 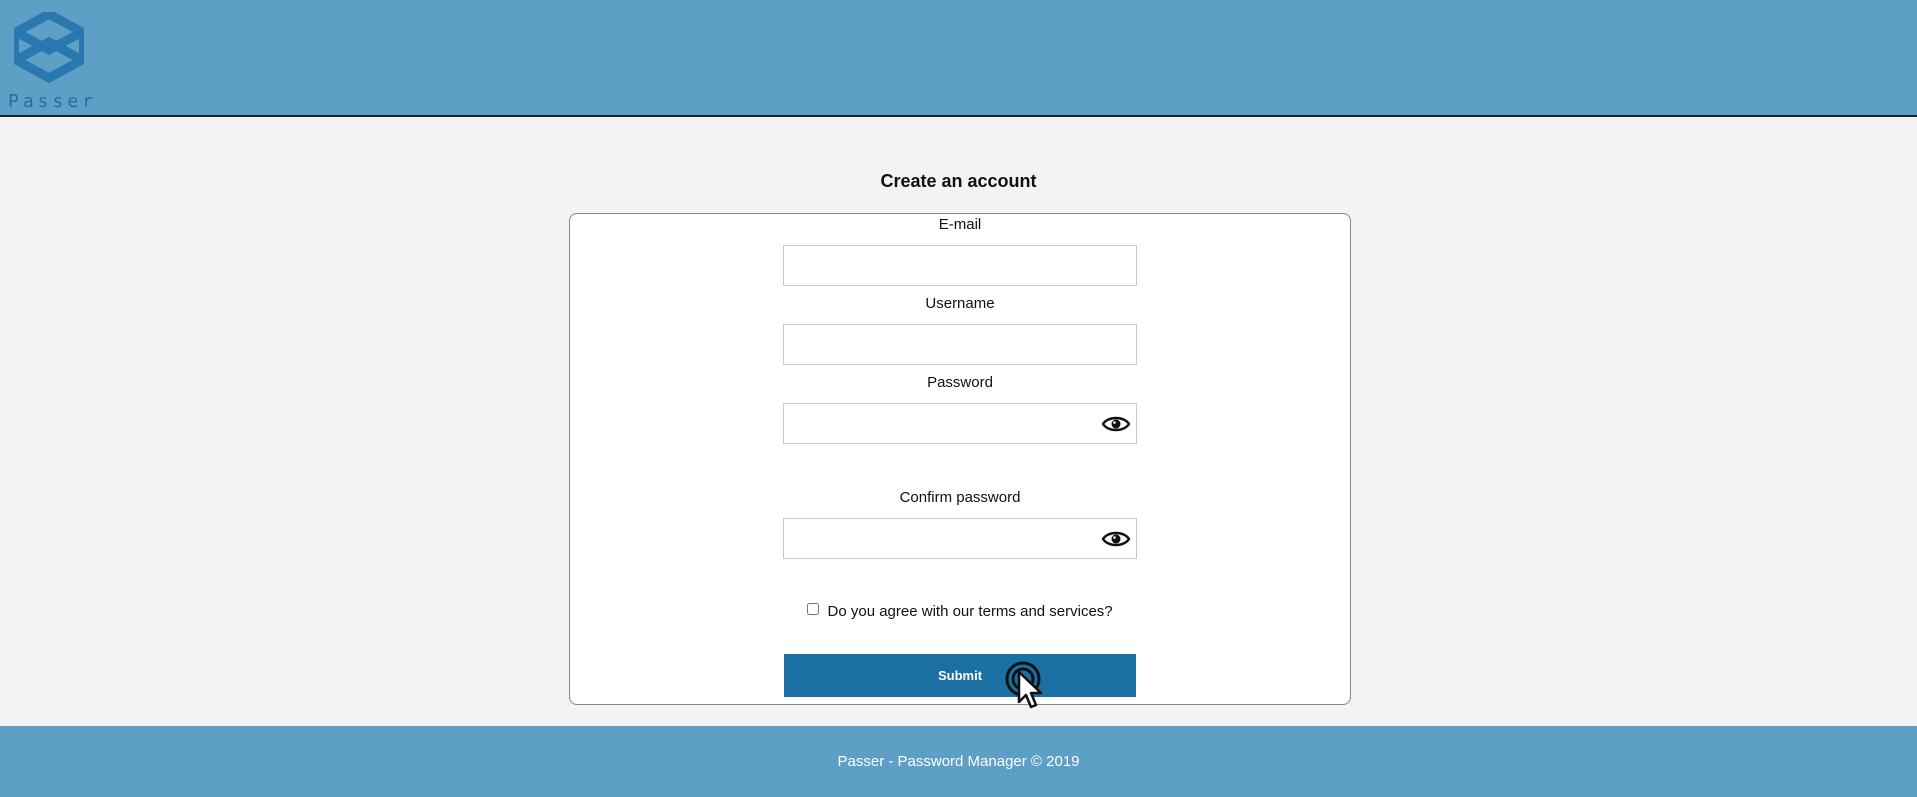 I want to click on logo-text: Passer, so click(x=53, y=101).